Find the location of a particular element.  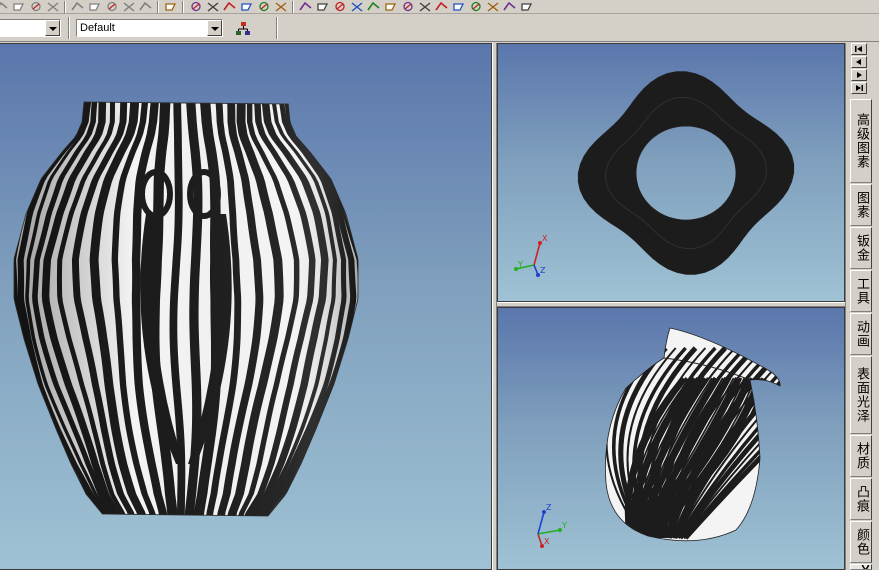

style-combo-value: Default is located at coordinates (97, 28).